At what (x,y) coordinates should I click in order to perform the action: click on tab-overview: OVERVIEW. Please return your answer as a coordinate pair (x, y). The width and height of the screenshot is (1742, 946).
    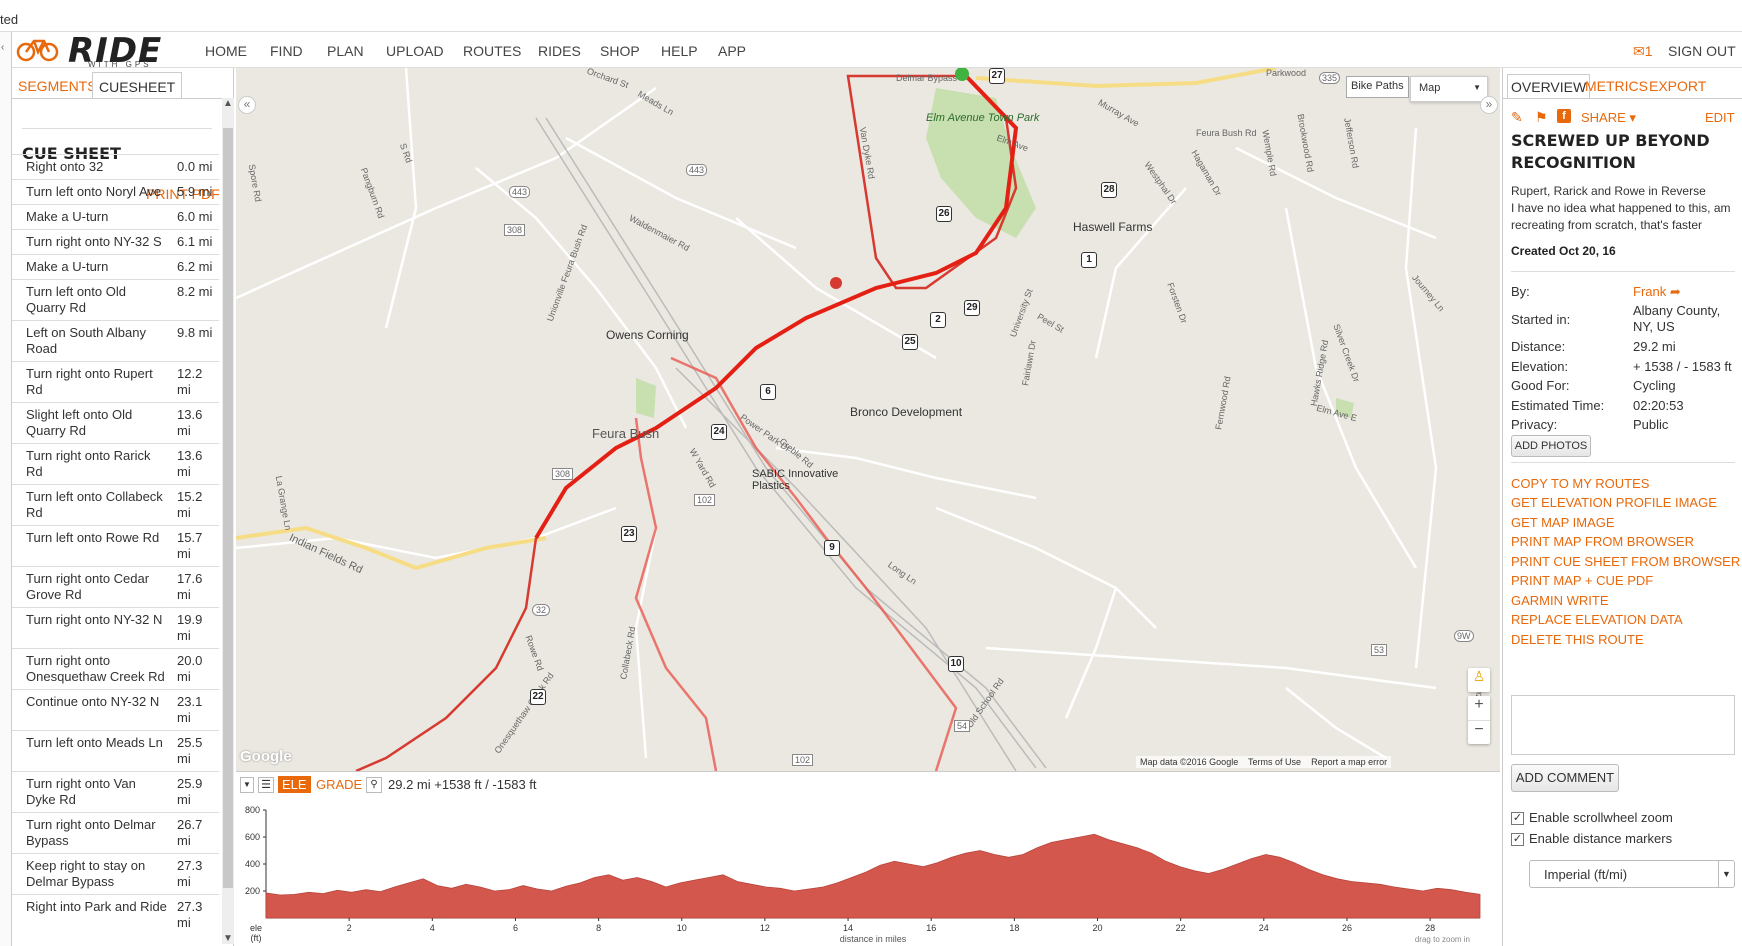
    Looking at the image, I should click on (1549, 86).